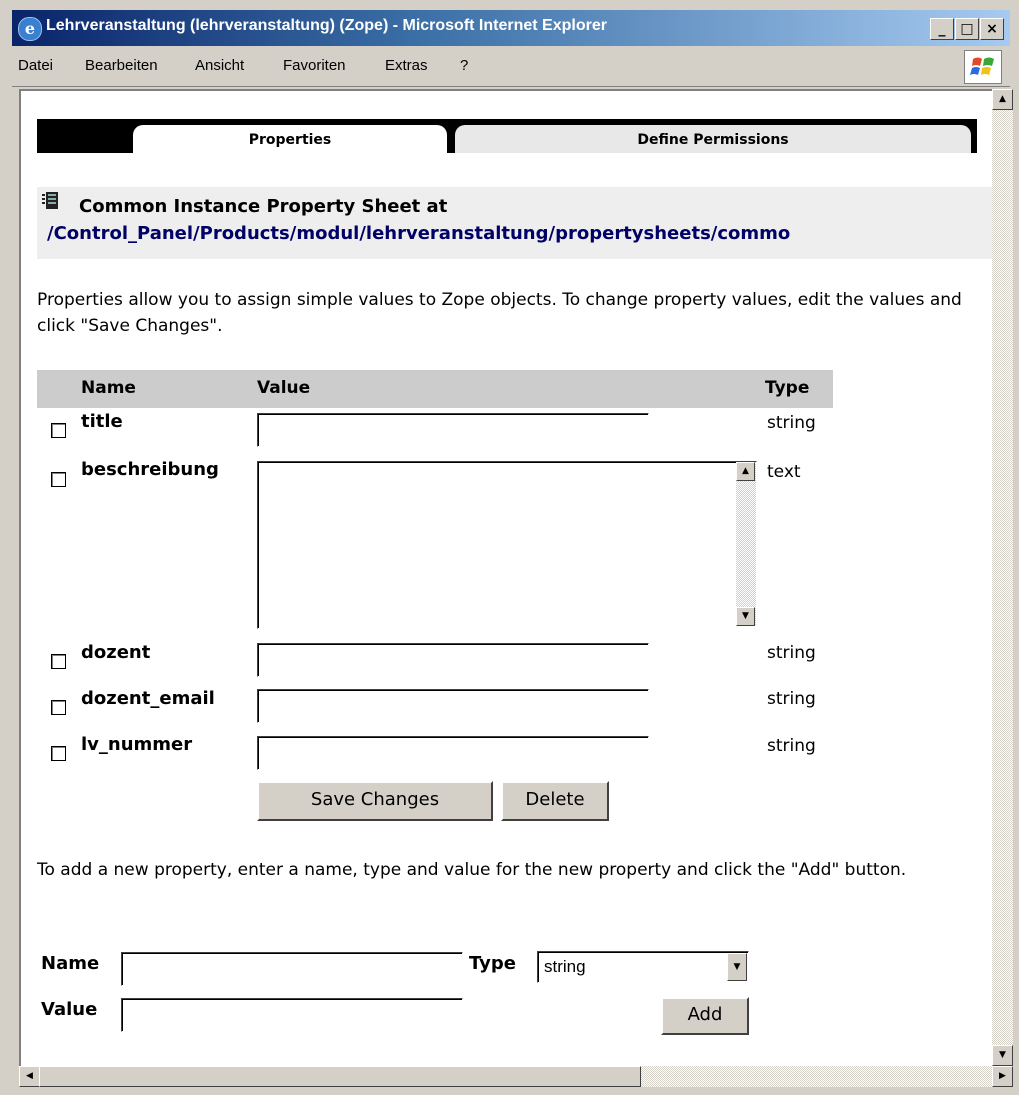 Image resolution: width=1019 pixels, height=1095 pixels. I want to click on menu-extras: Extras, so click(406, 65).